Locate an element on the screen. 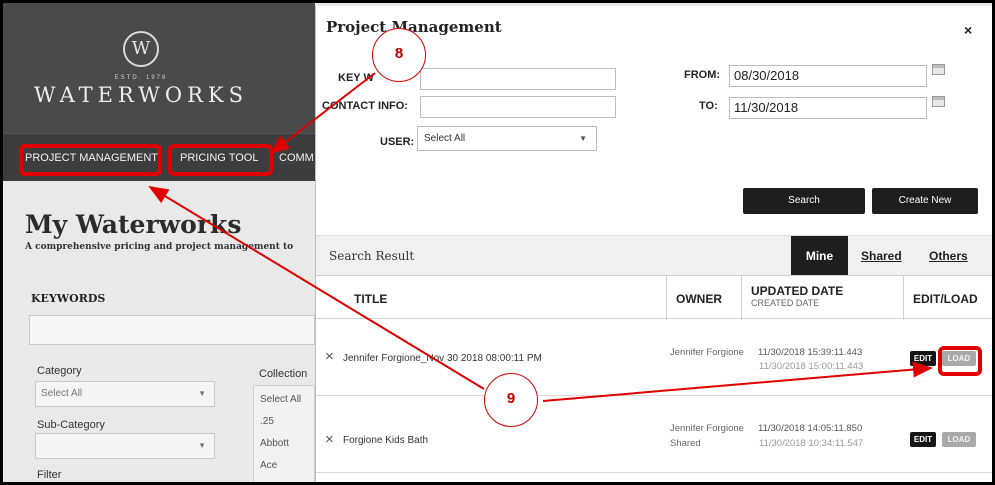 This screenshot has width=995, height=485. logo-established: ESTD. 1978 is located at coordinates (141, 78).